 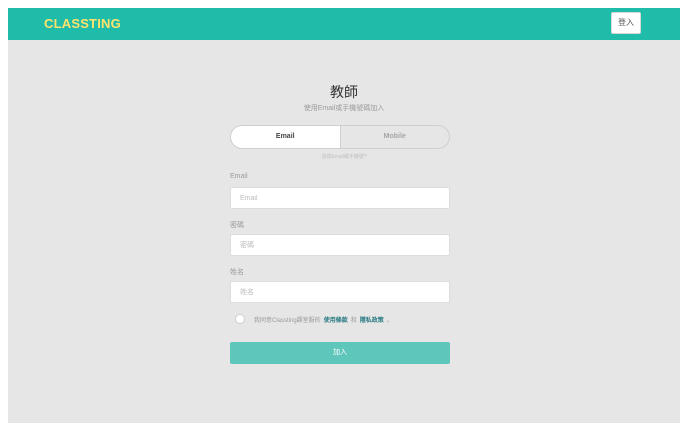 I want to click on page-subtitle: 使用Email或手機號碼加入, so click(x=344, y=108).